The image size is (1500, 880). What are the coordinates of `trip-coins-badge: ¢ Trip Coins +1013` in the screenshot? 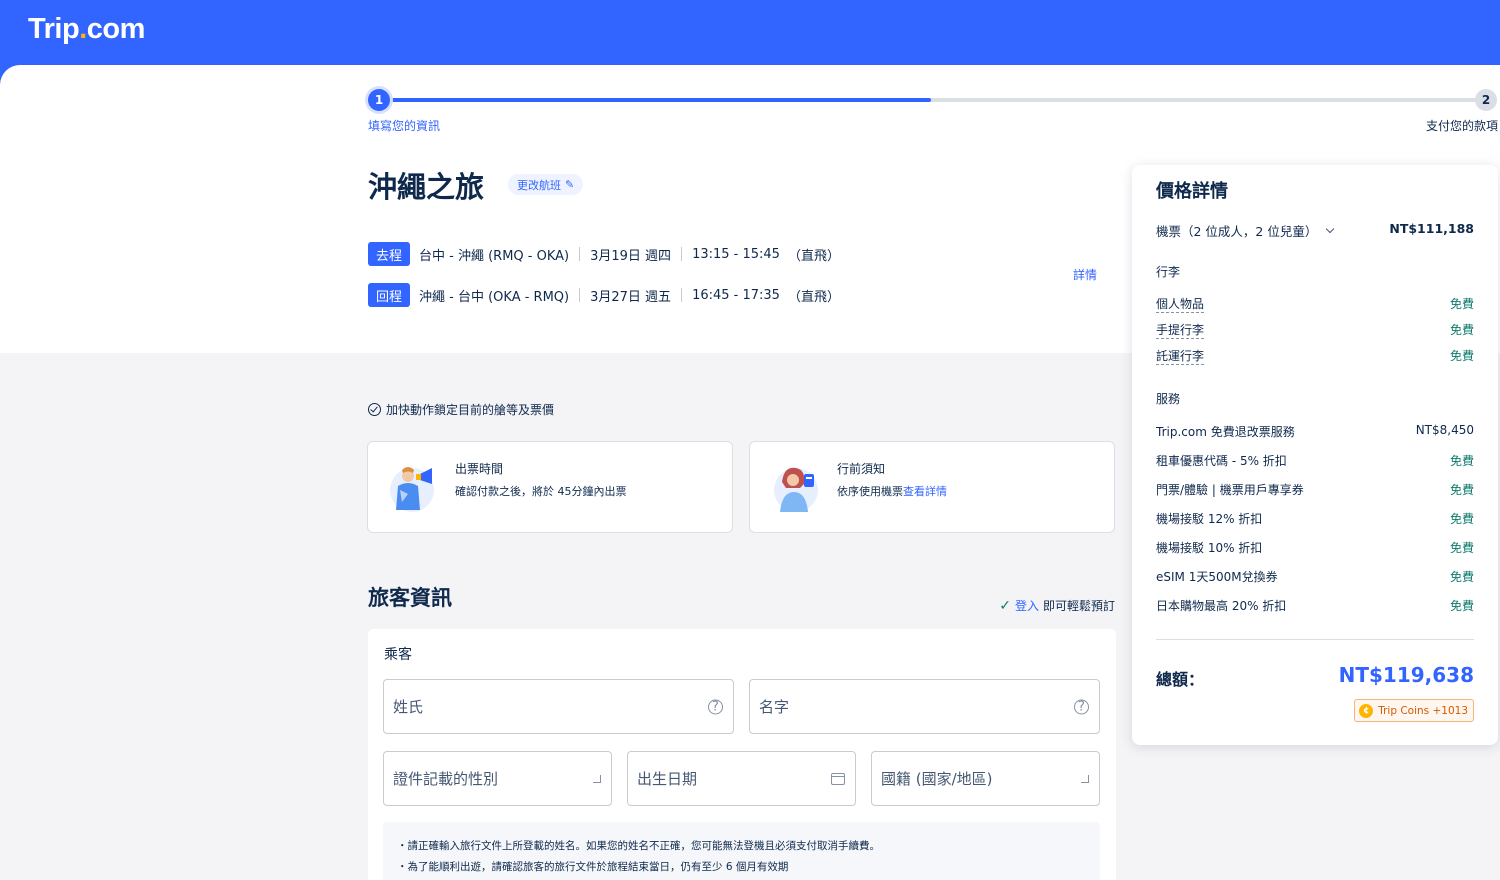 It's located at (1414, 710).